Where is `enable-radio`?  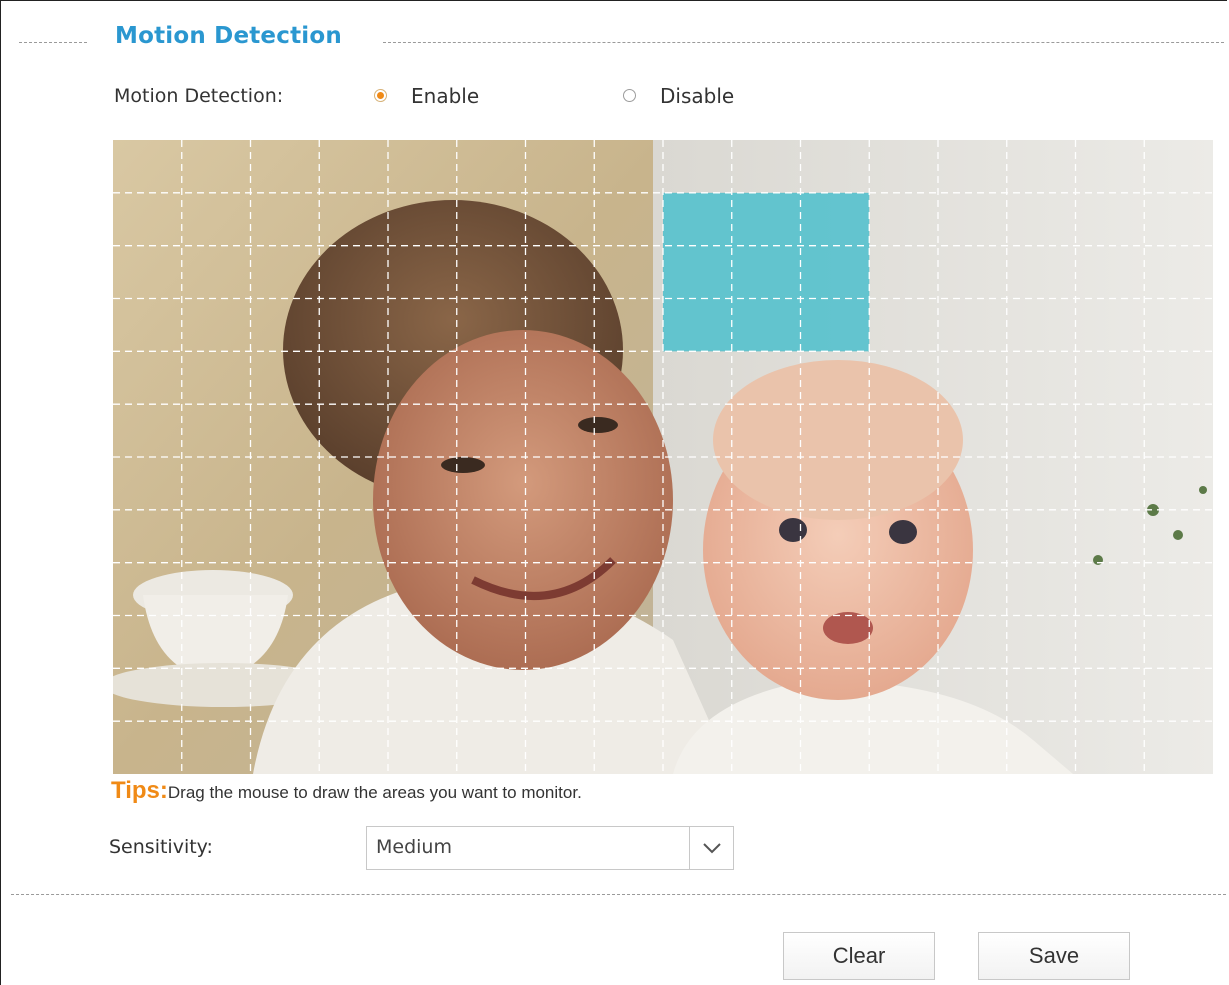 enable-radio is located at coordinates (380, 95).